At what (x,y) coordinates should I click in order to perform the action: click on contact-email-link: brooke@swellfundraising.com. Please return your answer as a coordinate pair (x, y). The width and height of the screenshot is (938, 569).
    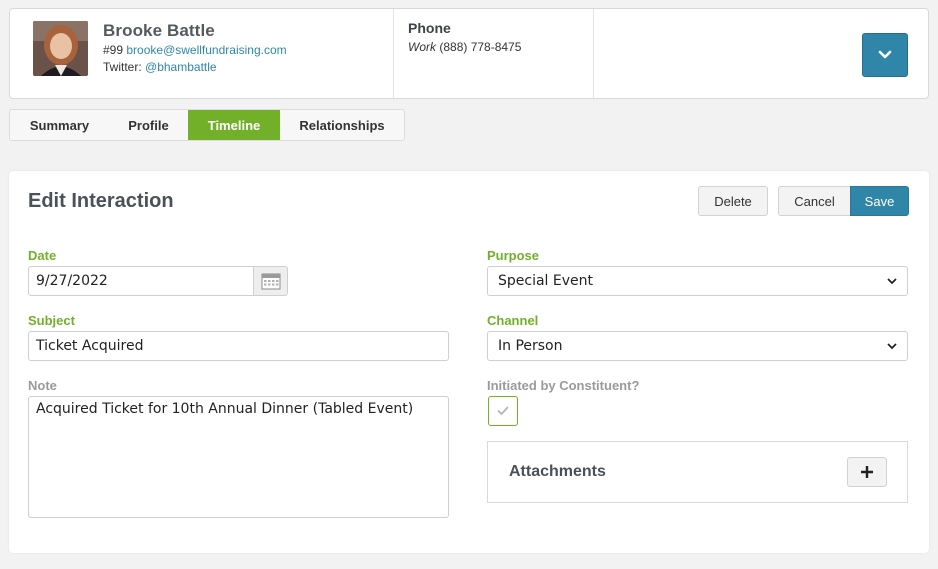
    Looking at the image, I should click on (206, 50).